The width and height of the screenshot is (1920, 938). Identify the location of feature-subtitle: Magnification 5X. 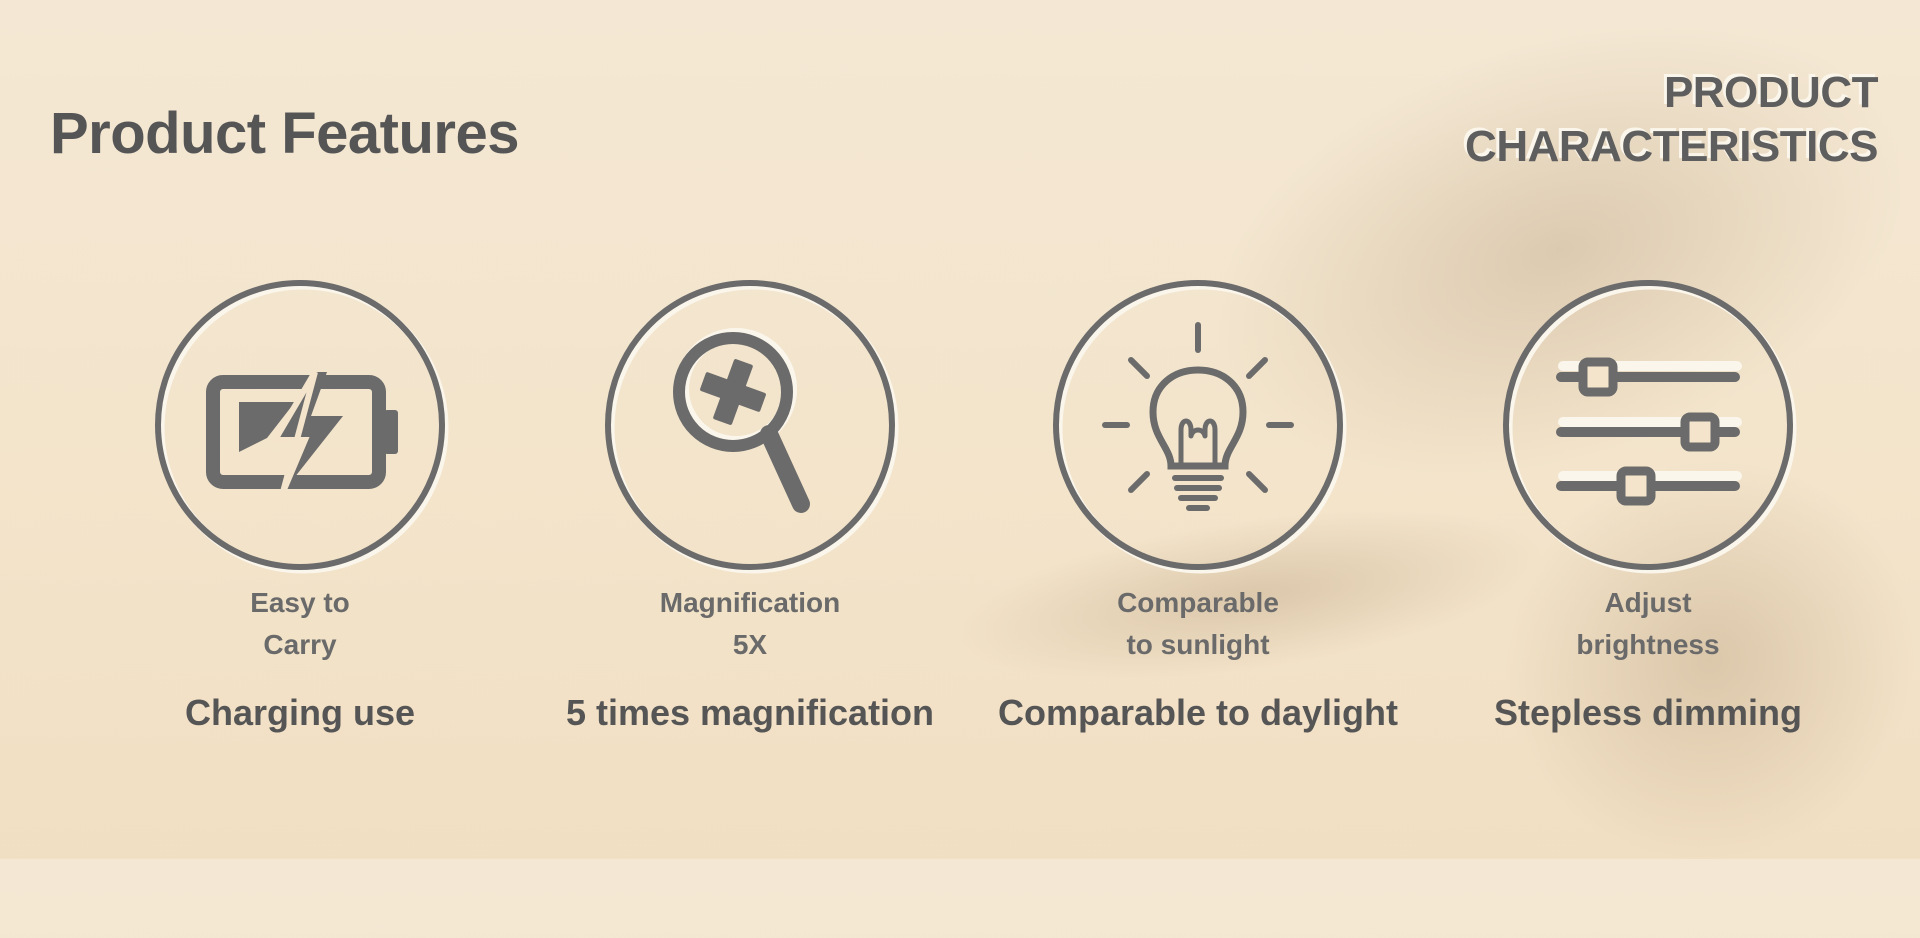
(750, 624).